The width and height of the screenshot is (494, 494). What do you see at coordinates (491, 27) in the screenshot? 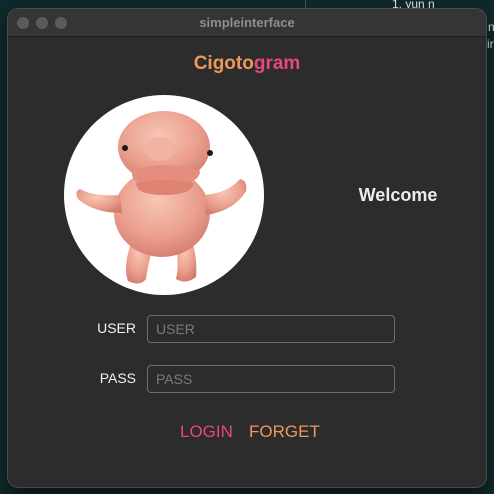
I see `background-edge-char: n` at bounding box center [491, 27].